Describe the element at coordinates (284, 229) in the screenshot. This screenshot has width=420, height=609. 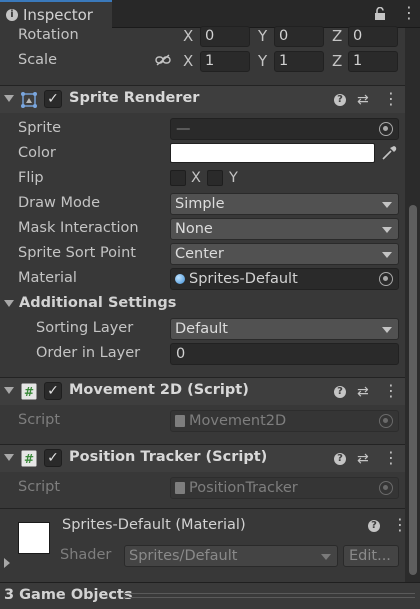
I see `mask-interaction-dropdown: None` at that location.